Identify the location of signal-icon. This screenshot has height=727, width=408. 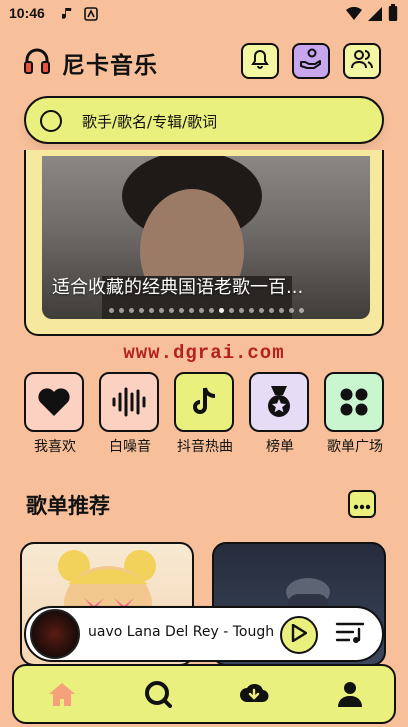
(375, 15).